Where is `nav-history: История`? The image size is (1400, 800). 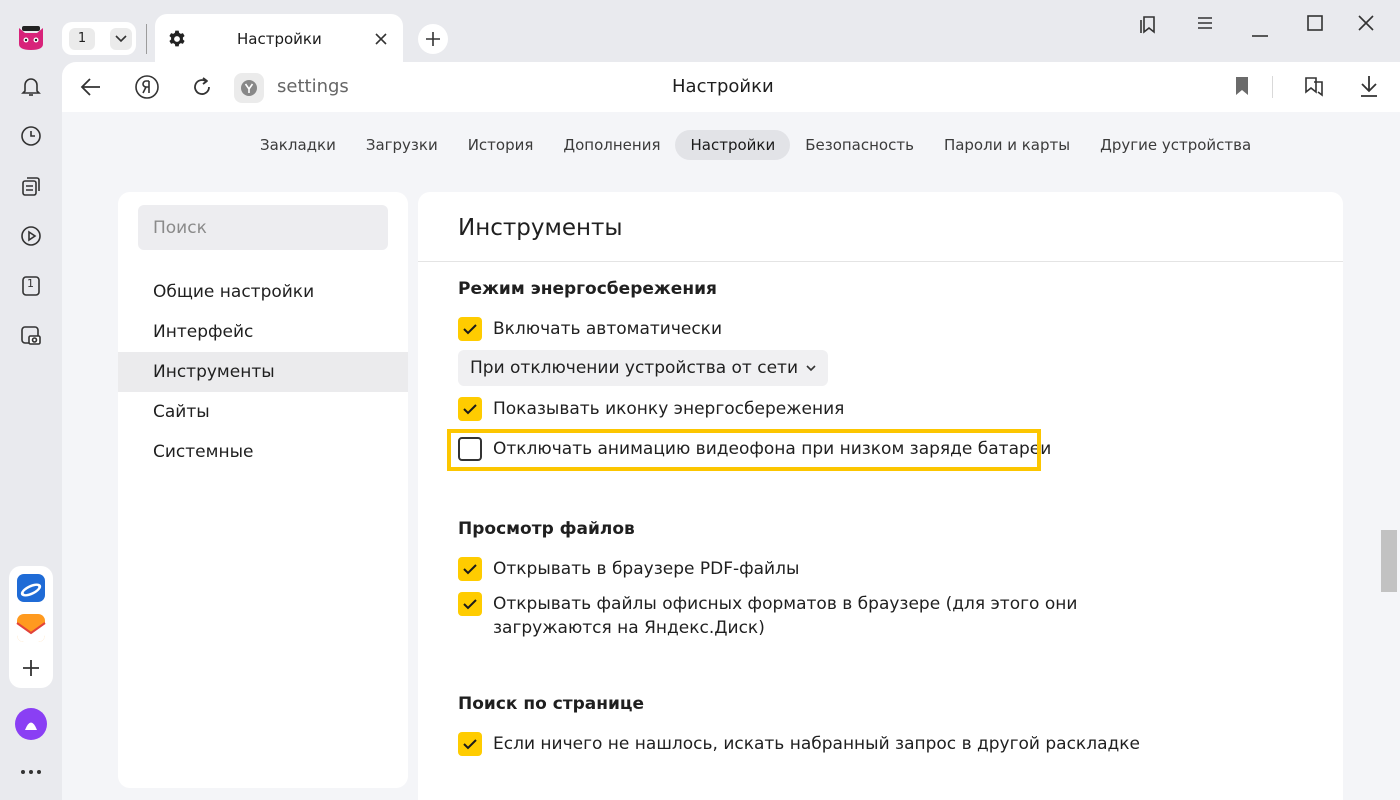 nav-history: История is located at coordinates (501, 145).